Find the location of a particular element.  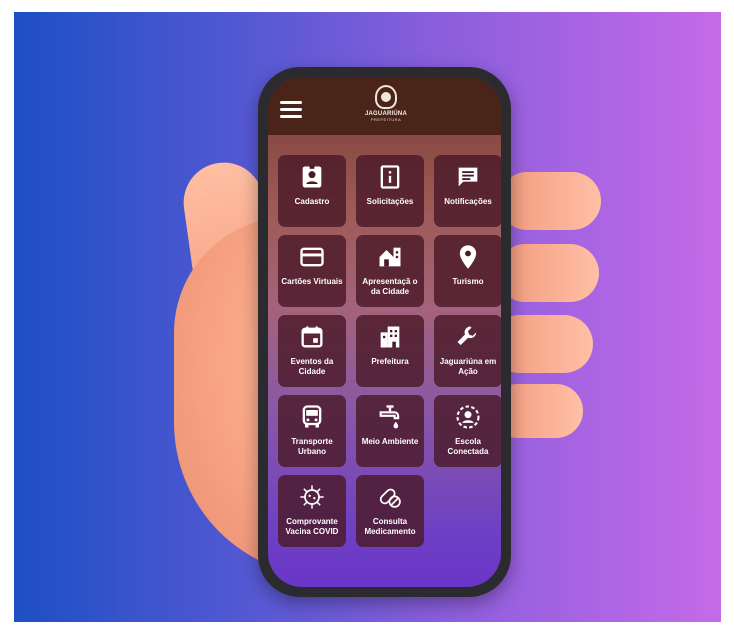

tile-solicitacoes: Solicitações is located at coordinates (390, 191).